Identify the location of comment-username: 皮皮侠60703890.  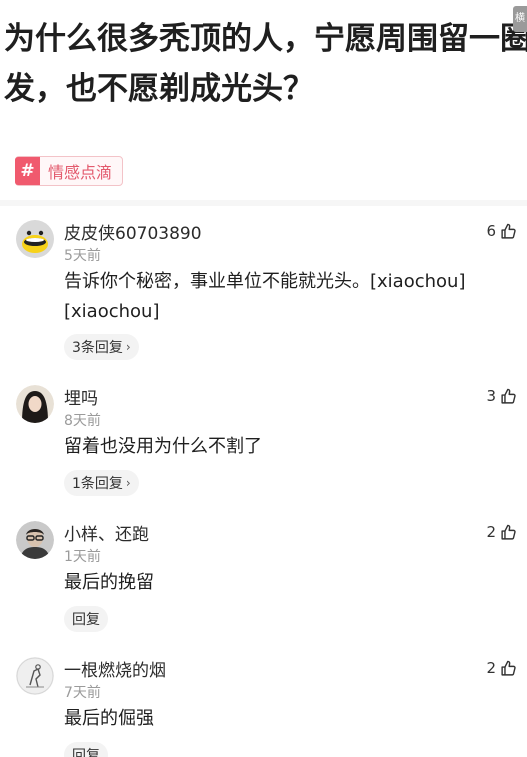
(133, 231).